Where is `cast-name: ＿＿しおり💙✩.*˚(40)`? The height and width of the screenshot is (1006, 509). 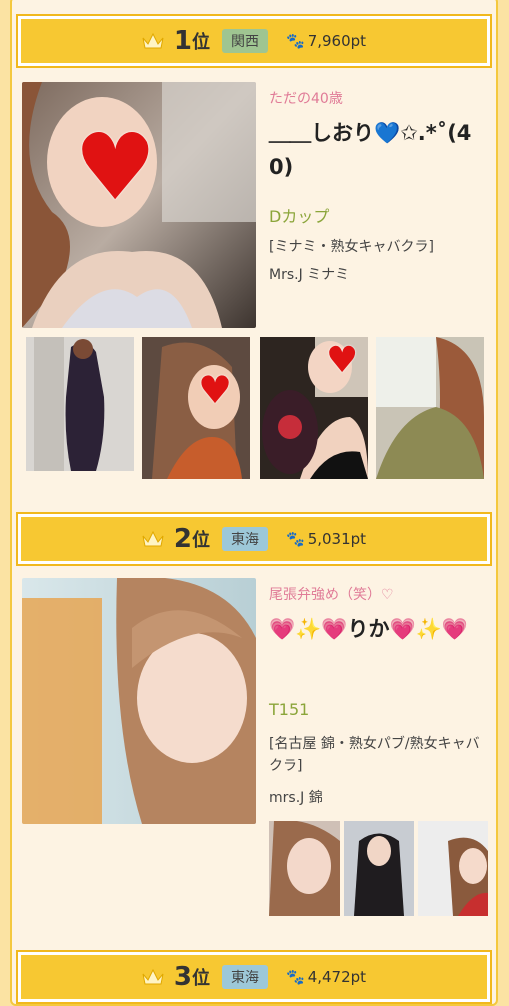 cast-name: ＿＿しおり💙✩.*˚(40) is located at coordinates (381, 150).